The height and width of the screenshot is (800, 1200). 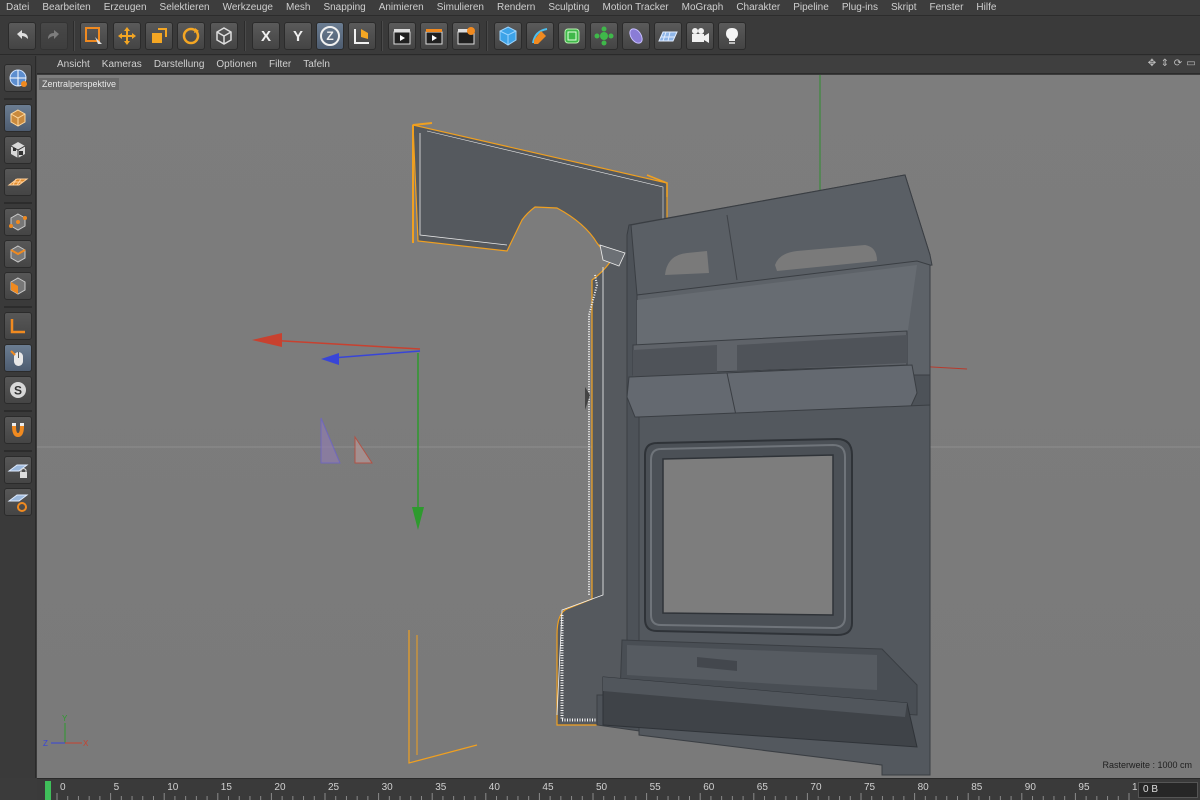 I want to click on axis-mode-icon, so click(x=18, y=326).